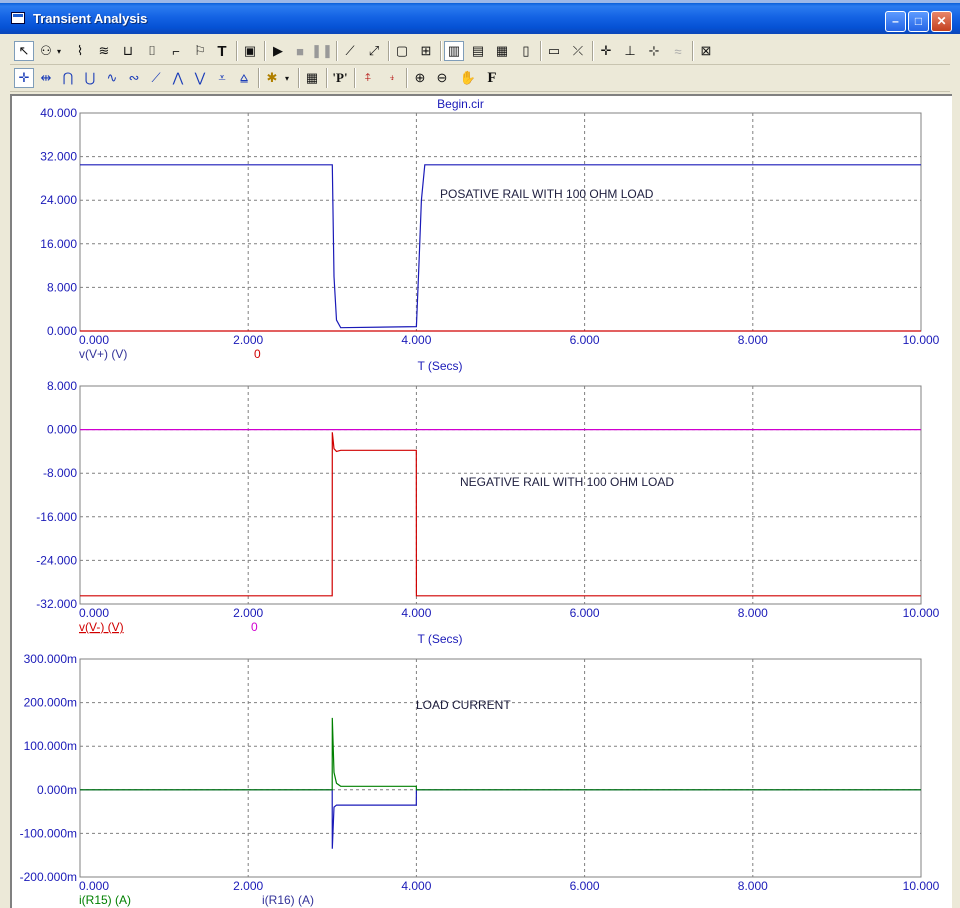 The width and height of the screenshot is (960, 908). I want to click on major-grid-icon: ▯, so click(526, 51).